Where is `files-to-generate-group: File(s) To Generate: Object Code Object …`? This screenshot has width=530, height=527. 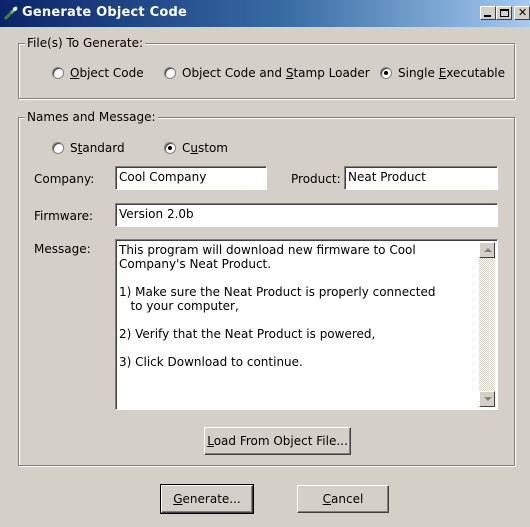 files-to-generate-group: File(s) To Generate: Object Code Object … is located at coordinates (266, 67).